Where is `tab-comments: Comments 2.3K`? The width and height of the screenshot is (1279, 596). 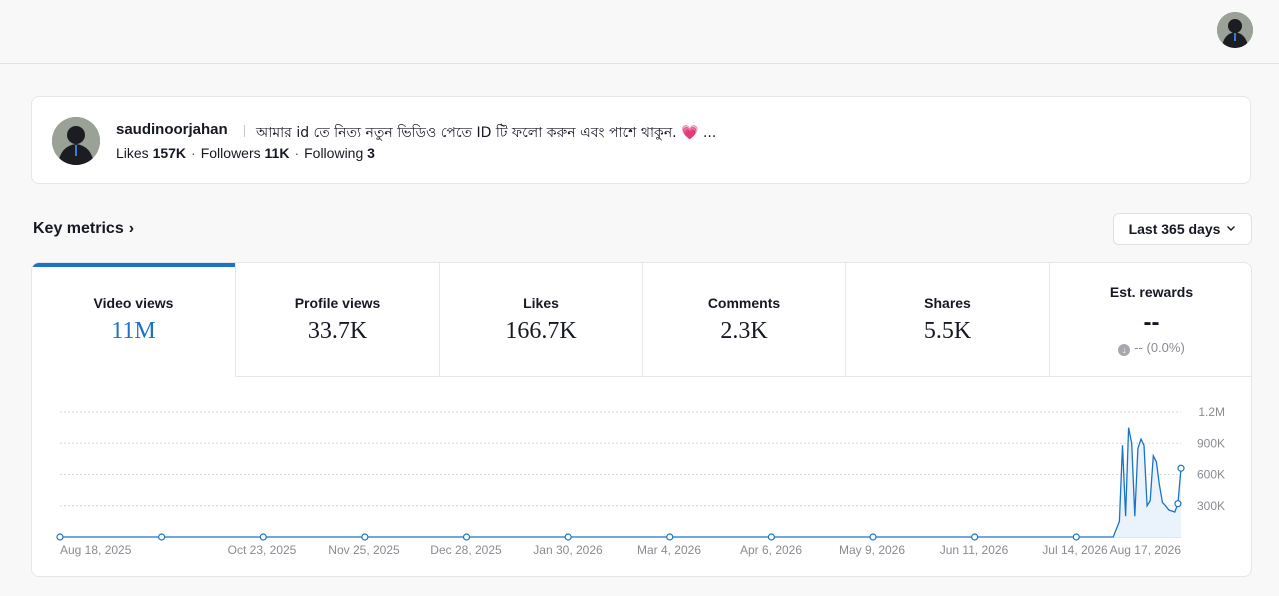 tab-comments: Comments 2.3K is located at coordinates (744, 320).